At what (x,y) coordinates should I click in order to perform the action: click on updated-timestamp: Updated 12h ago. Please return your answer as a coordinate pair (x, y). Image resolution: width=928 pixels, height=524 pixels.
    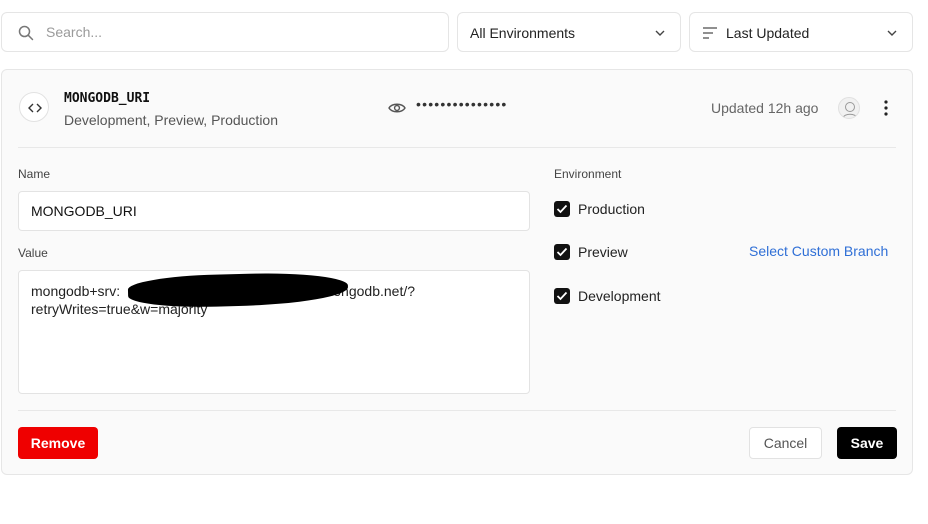
    Looking at the image, I should click on (765, 108).